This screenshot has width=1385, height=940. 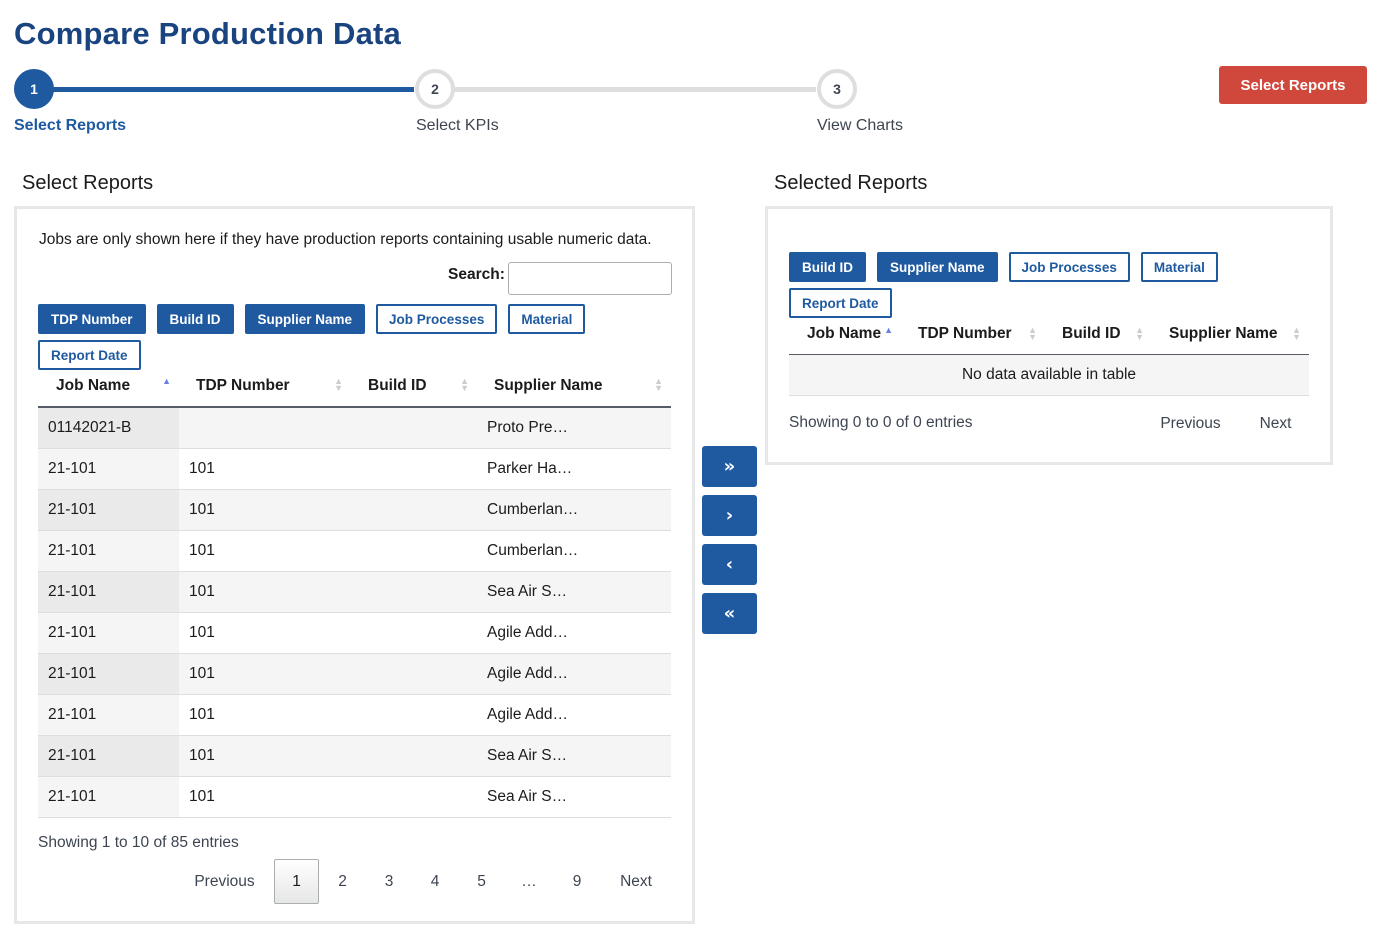 What do you see at coordinates (296, 881) in the screenshot?
I see `pagination-page-current: 1` at bounding box center [296, 881].